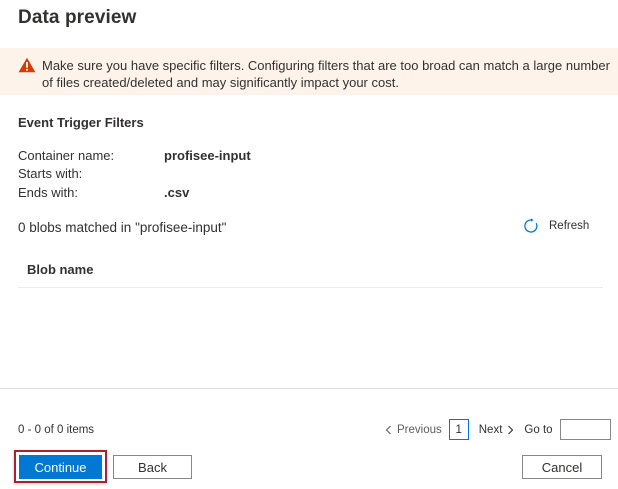  What do you see at coordinates (152, 467) in the screenshot?
I see `back-button: Back` at bounding box center [152, 467].